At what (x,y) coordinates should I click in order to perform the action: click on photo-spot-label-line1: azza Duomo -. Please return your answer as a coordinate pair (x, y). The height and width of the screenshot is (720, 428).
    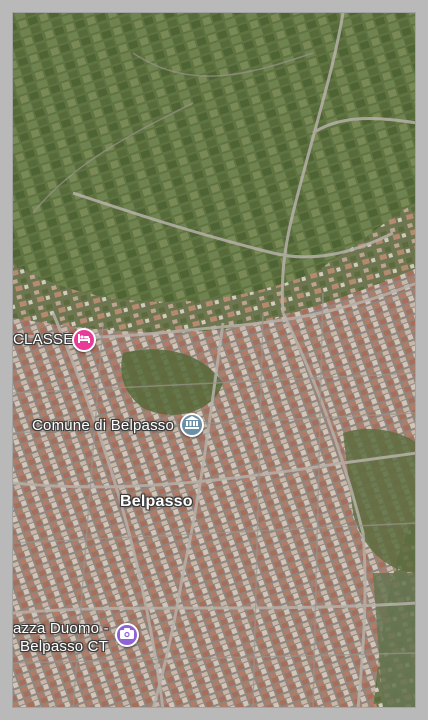
    Looking at the image, I should click on (61, 629).